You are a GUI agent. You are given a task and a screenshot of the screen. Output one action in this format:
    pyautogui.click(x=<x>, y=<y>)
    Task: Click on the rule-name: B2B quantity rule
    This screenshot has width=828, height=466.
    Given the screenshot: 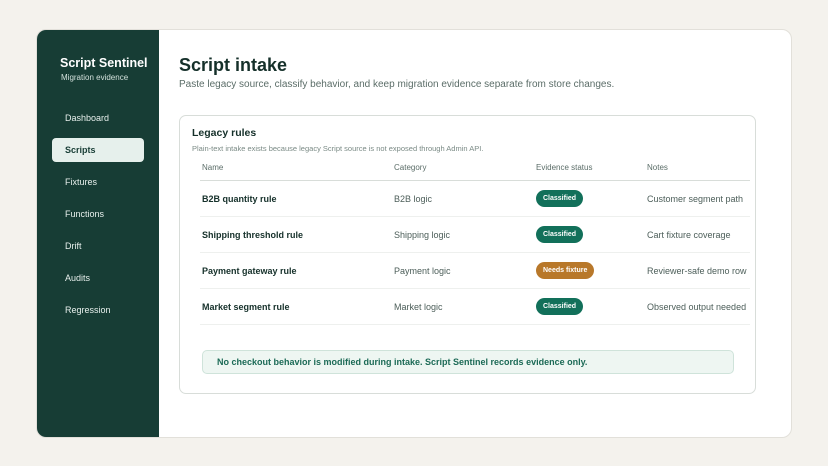 What is the action you would take?
    pyautogui.click(x=296, y=198)
    